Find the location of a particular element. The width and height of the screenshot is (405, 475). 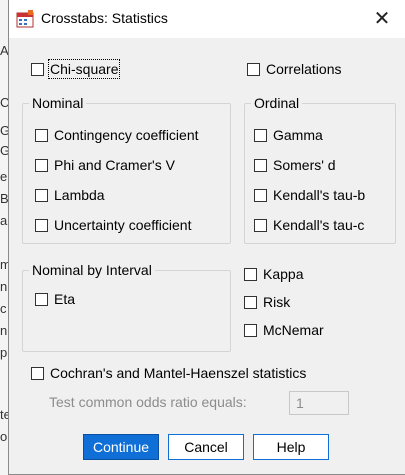

contingency-coefficient-checkbox: Contingency coefficient is located at coordinates (117, 135).